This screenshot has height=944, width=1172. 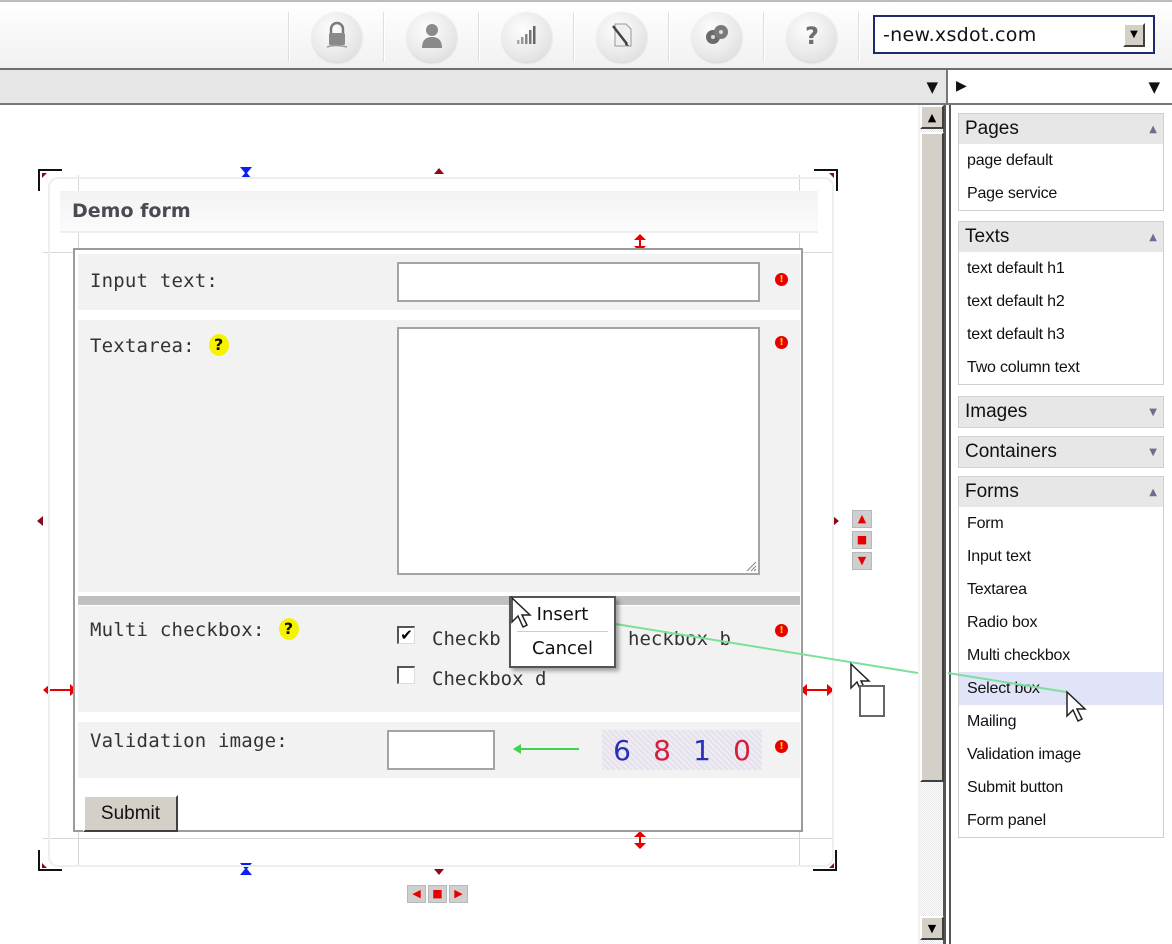 I want to click on resize-grip-icon, so click(x=751, y=566).